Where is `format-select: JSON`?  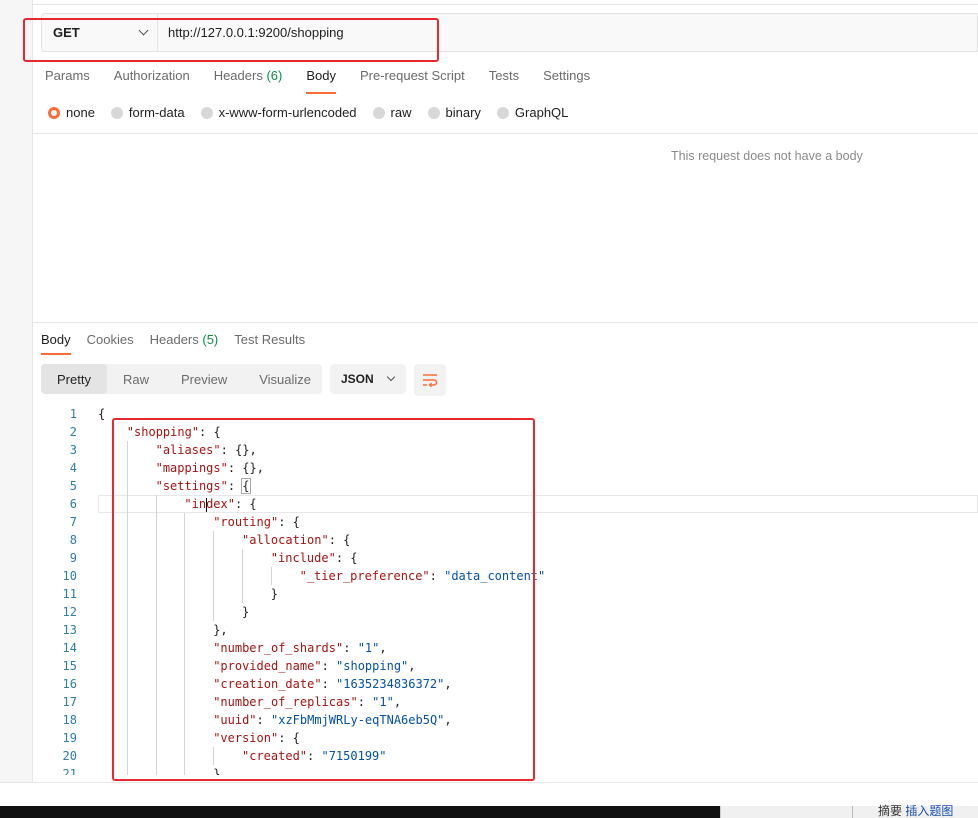 format-select: JSON is located at coordinates (368, 379).